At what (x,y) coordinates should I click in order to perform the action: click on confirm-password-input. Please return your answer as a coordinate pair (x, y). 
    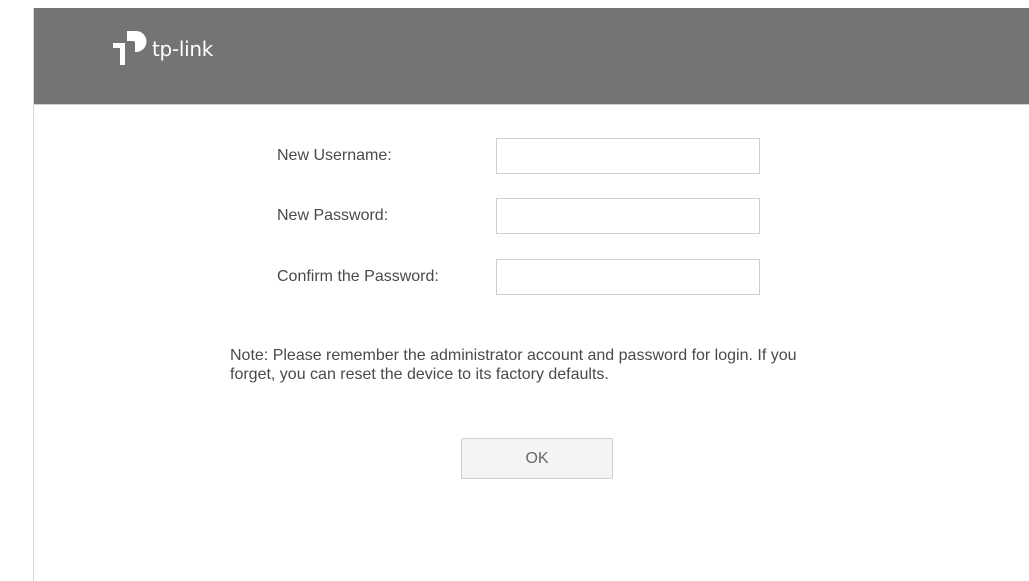
    Looking at the image, I should click on (628, 277).